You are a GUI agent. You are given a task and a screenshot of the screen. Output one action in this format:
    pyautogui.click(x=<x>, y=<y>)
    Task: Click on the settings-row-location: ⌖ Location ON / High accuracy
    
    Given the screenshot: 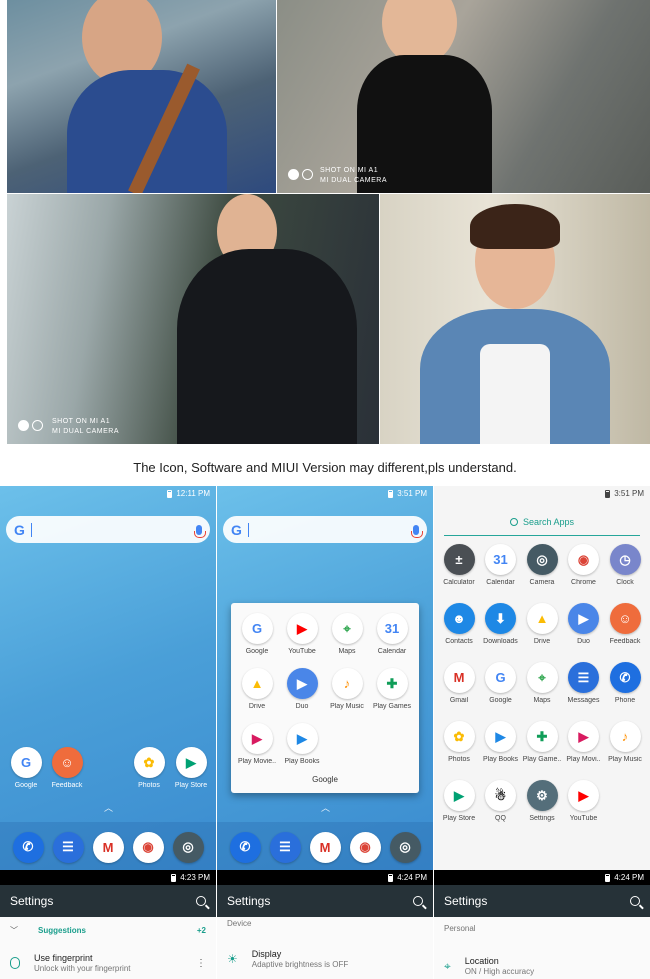 What is the action you would take?
    pyautogui.click(x=542, y=965)
    